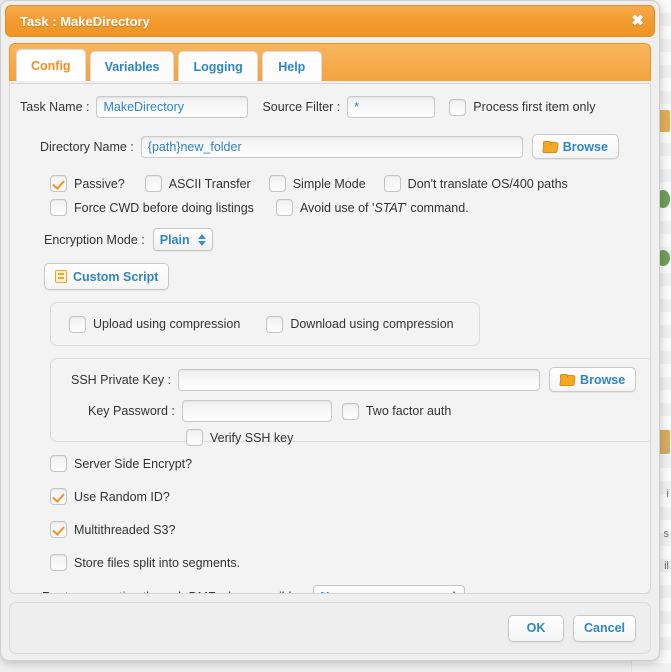 The height and width of the screenshot is (672, 671). I want to click on avoid-stat-suffix: ' command., so click(436, 207).